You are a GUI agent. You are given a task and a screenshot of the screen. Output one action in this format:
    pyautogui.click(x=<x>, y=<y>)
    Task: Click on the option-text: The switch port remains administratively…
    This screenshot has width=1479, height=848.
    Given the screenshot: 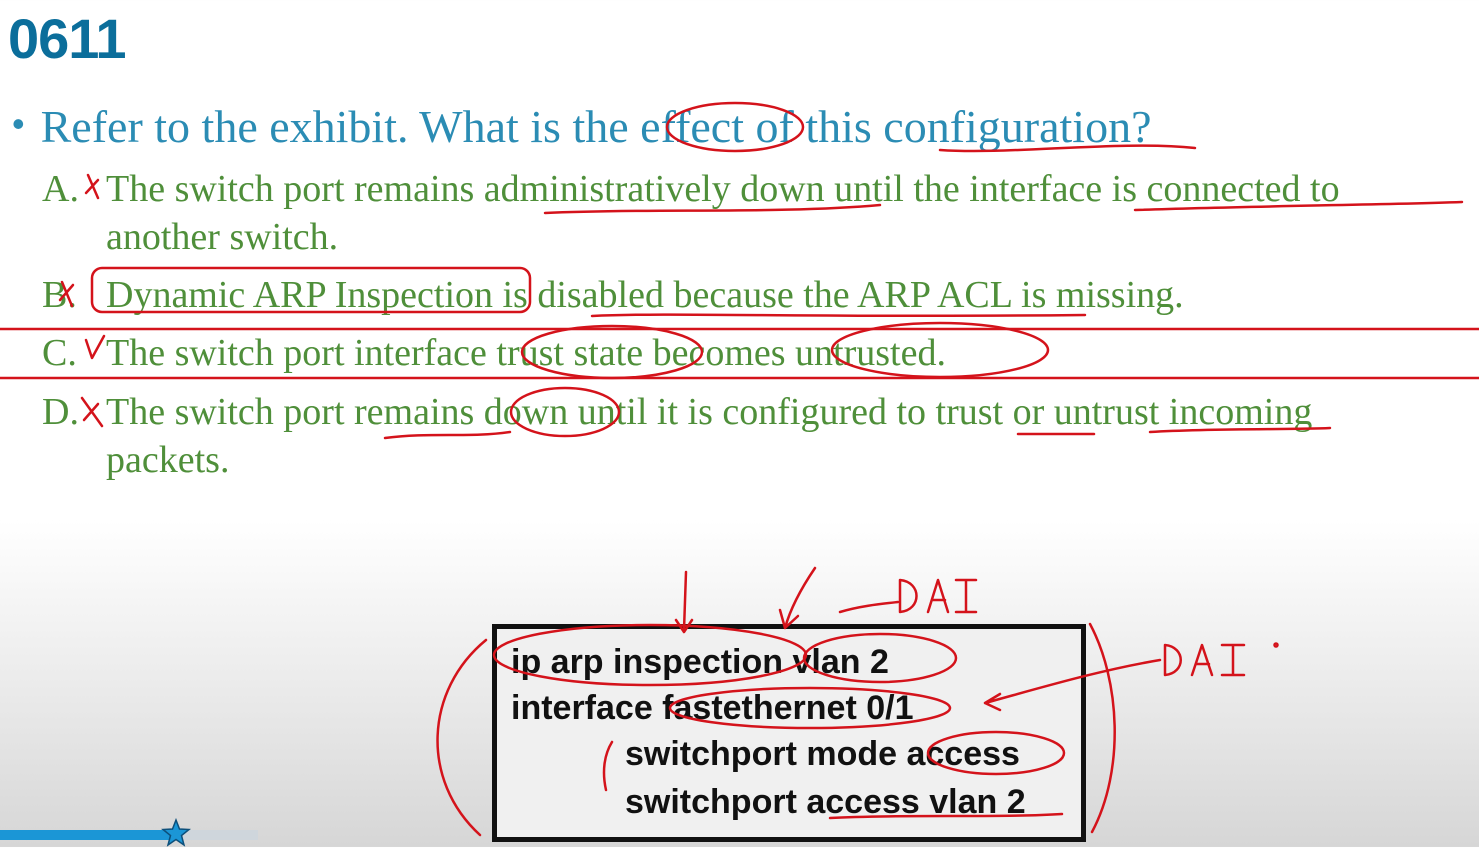 What is the action you would take?
    pyautogui.click(x=723, y=189)
    